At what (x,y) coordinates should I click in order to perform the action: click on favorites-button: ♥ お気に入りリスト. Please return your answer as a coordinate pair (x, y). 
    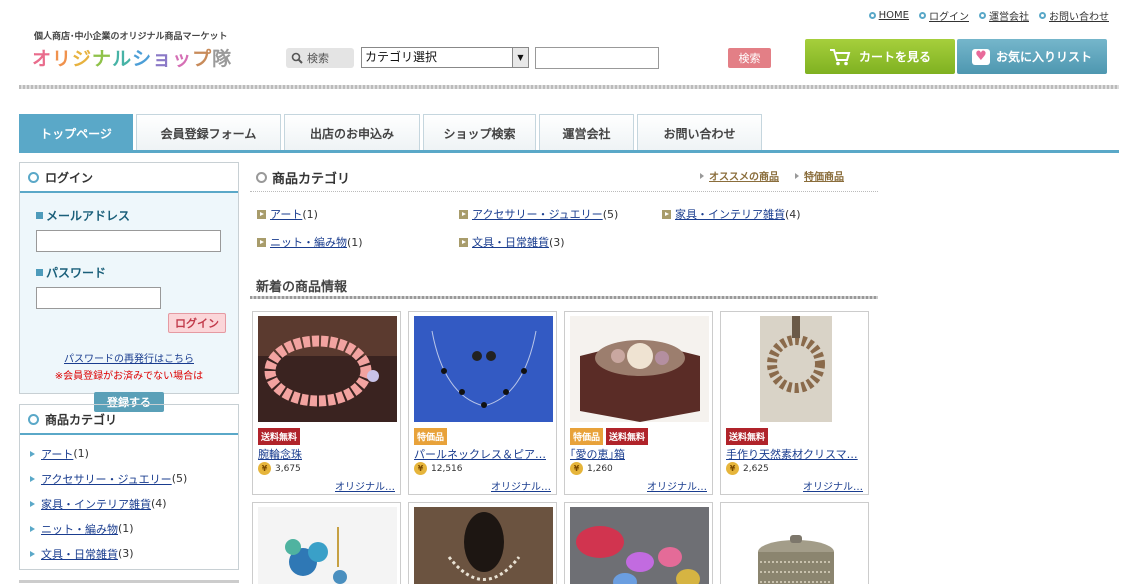
    Looking at the image, I should click on (1032, 56).